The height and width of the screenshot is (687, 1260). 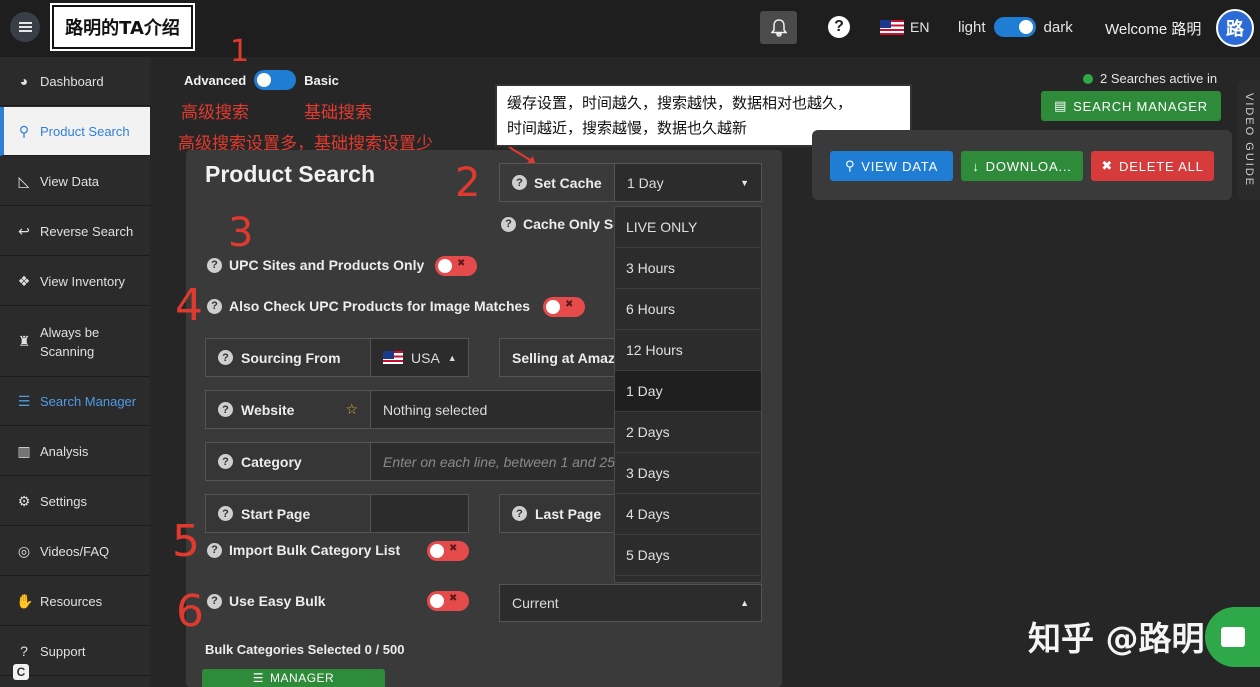 I want to click on hamburger-menu-icon, so click(x=25, y=27).